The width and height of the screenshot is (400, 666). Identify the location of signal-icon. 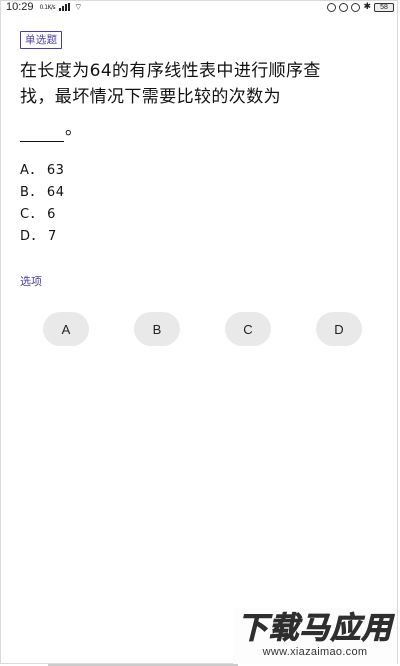
(65, 7).